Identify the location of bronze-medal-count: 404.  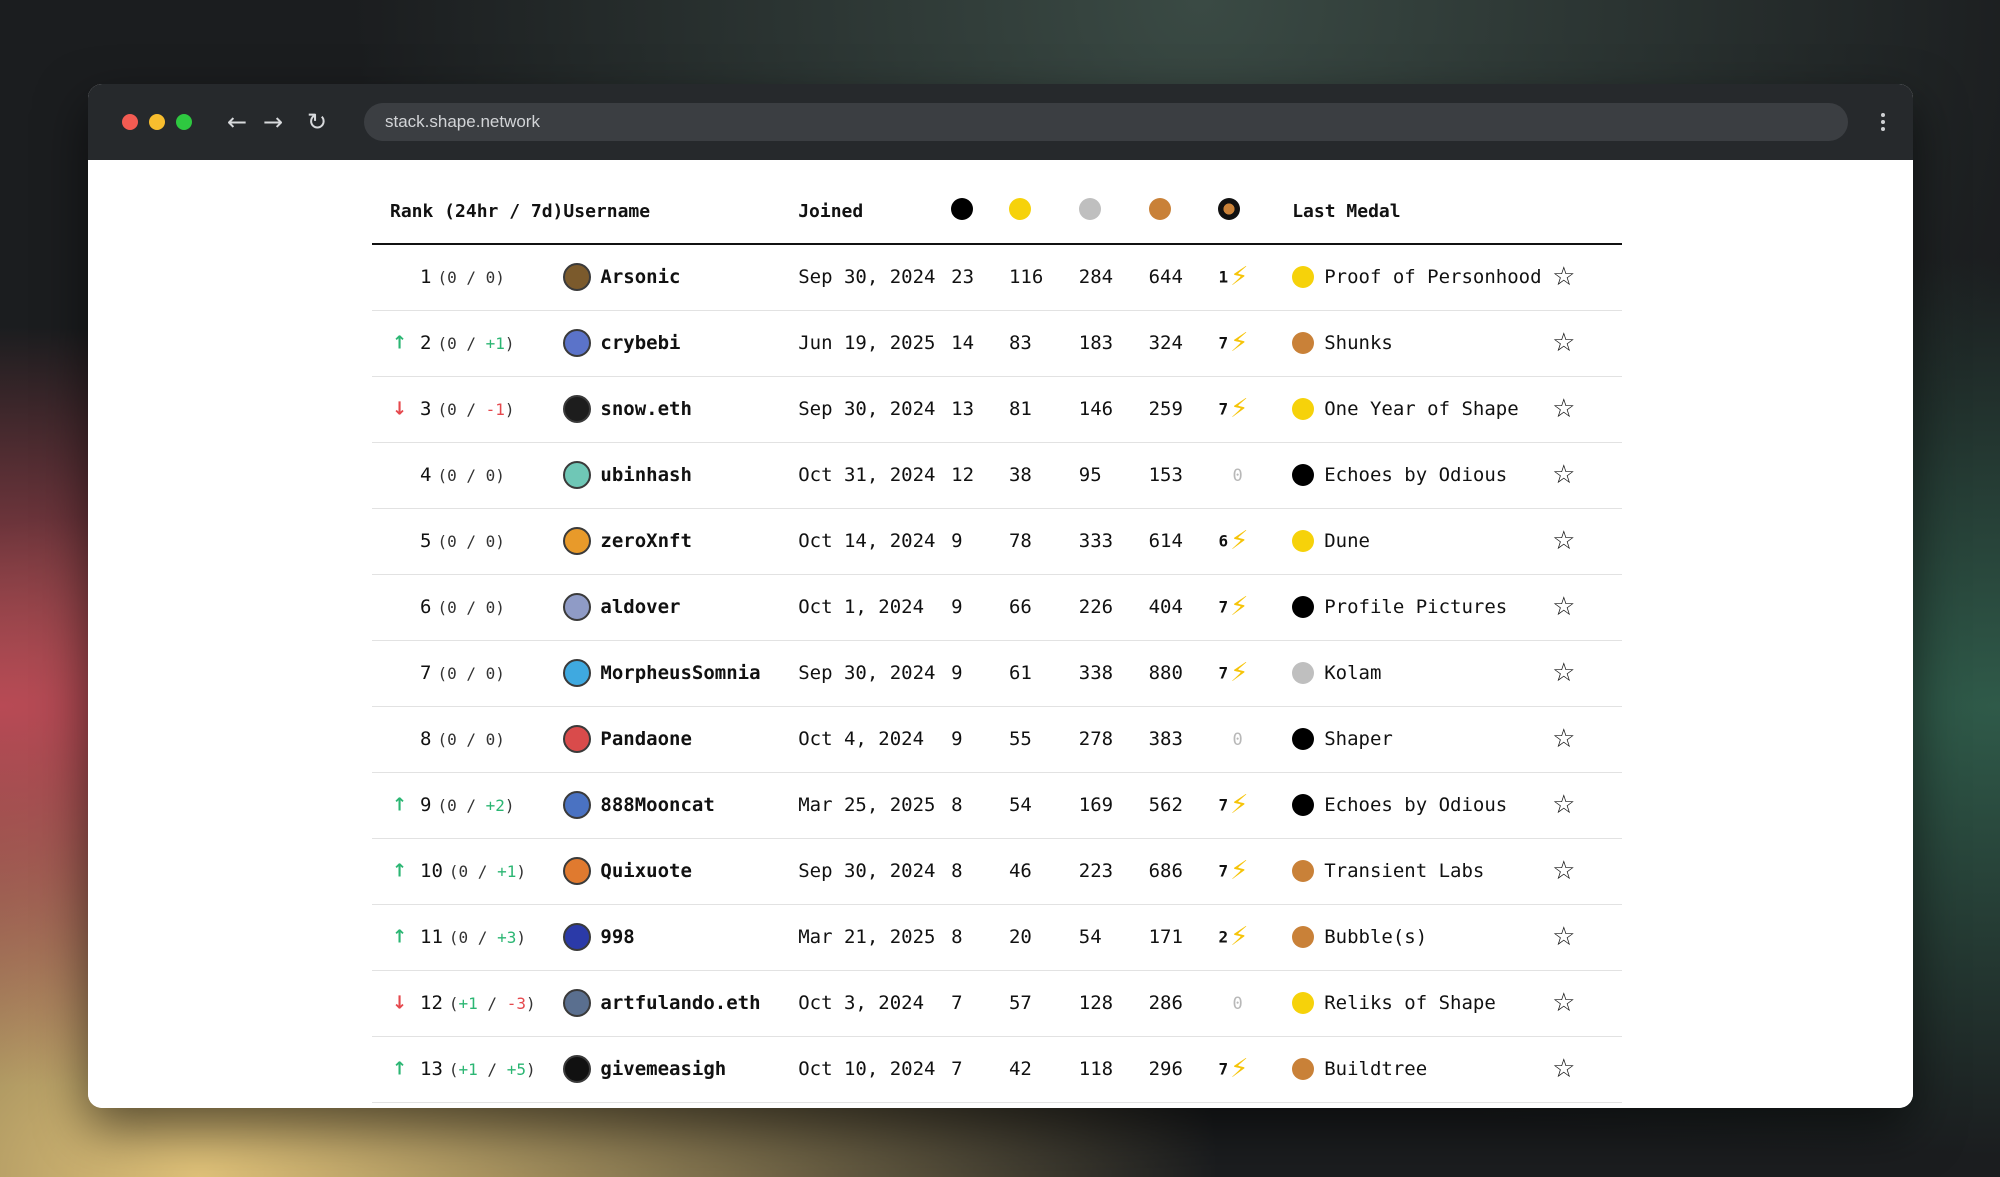
(1183, 607).